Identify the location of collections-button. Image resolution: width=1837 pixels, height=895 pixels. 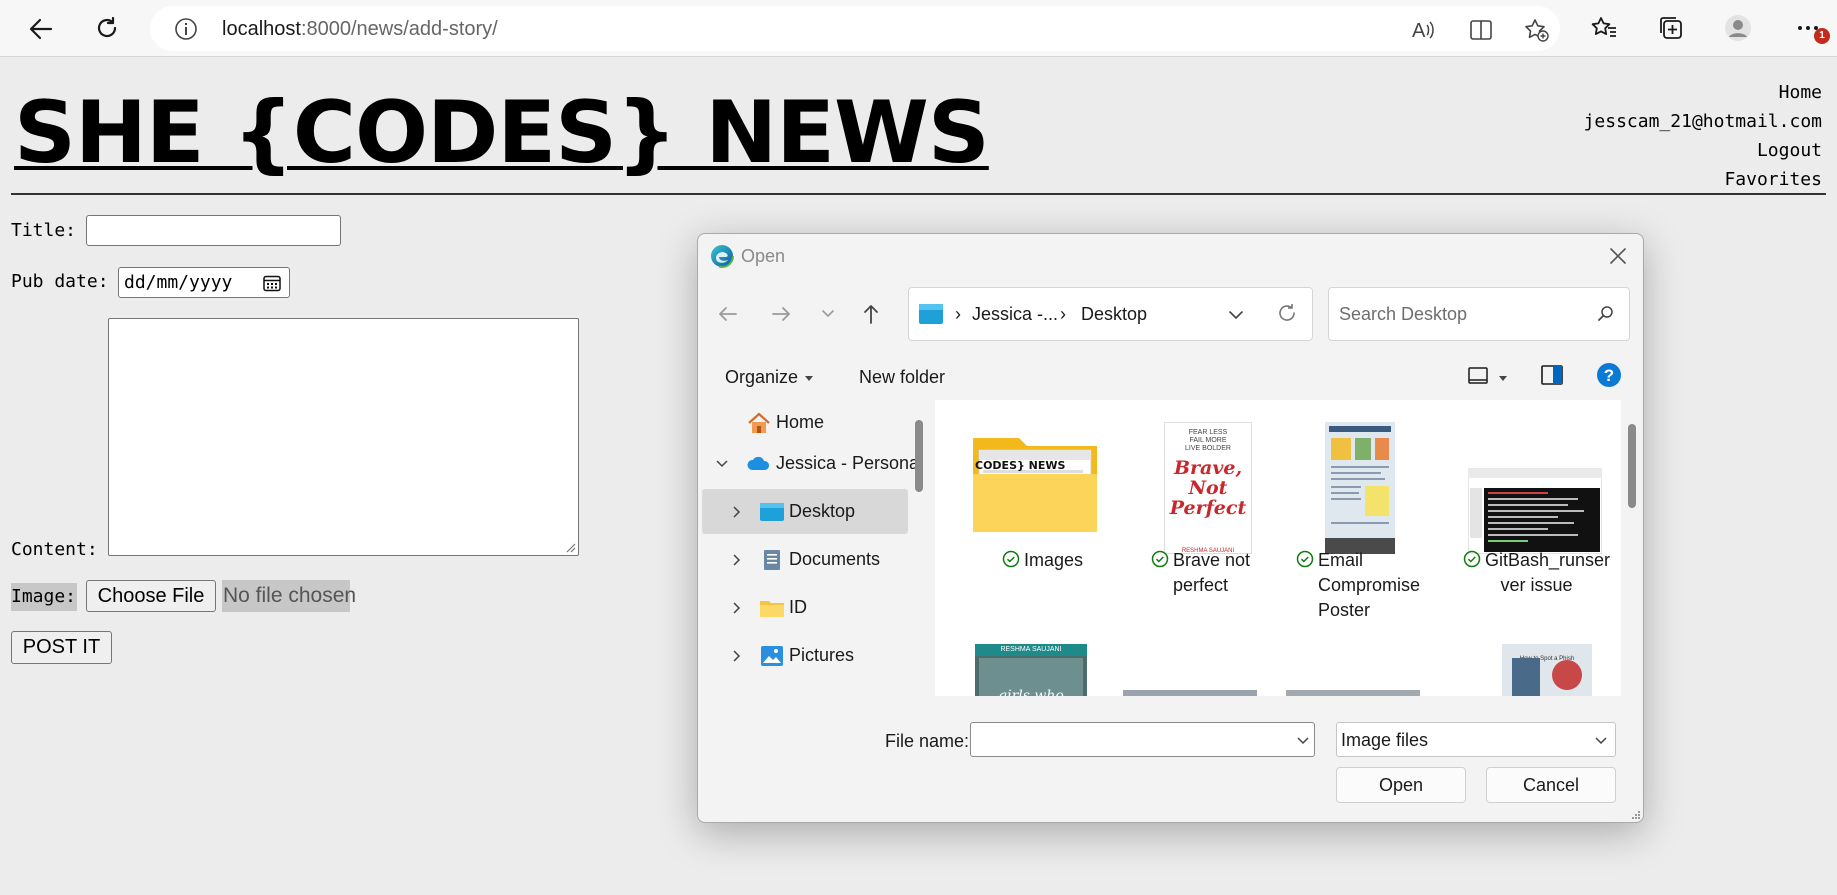
(1671, 28).